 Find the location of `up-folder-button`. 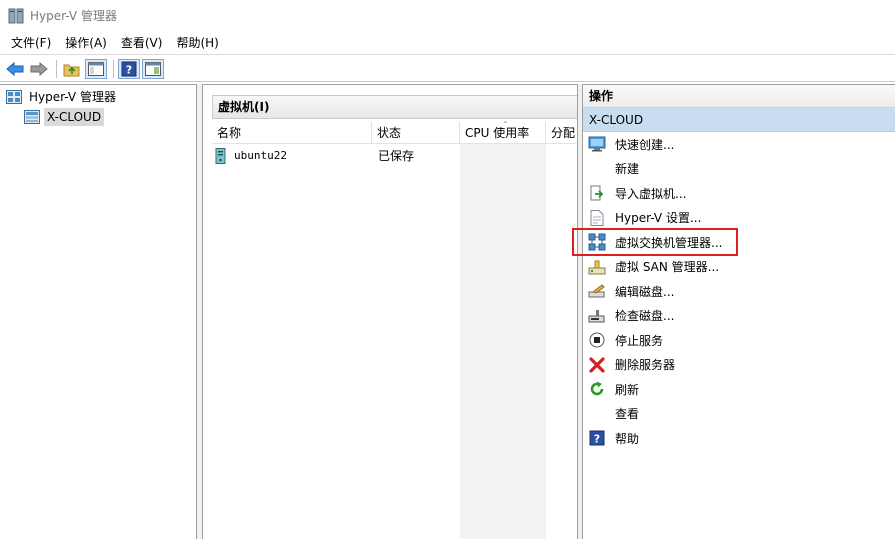

up-folder-button is located at coordinates (72, 69).